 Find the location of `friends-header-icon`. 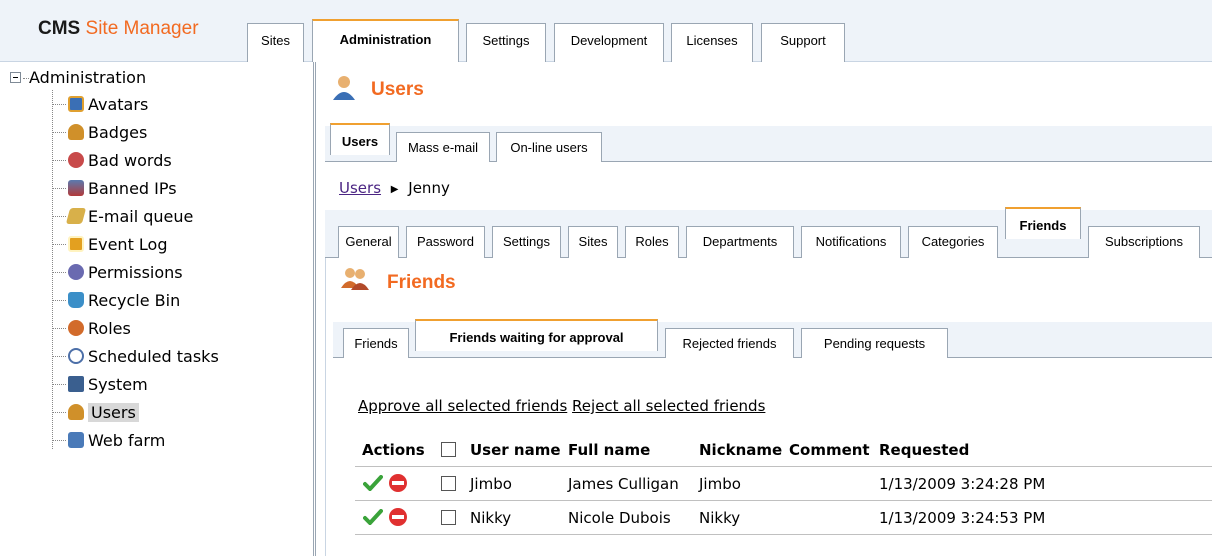

friends-header-icon is located at coordinates (355, 279).